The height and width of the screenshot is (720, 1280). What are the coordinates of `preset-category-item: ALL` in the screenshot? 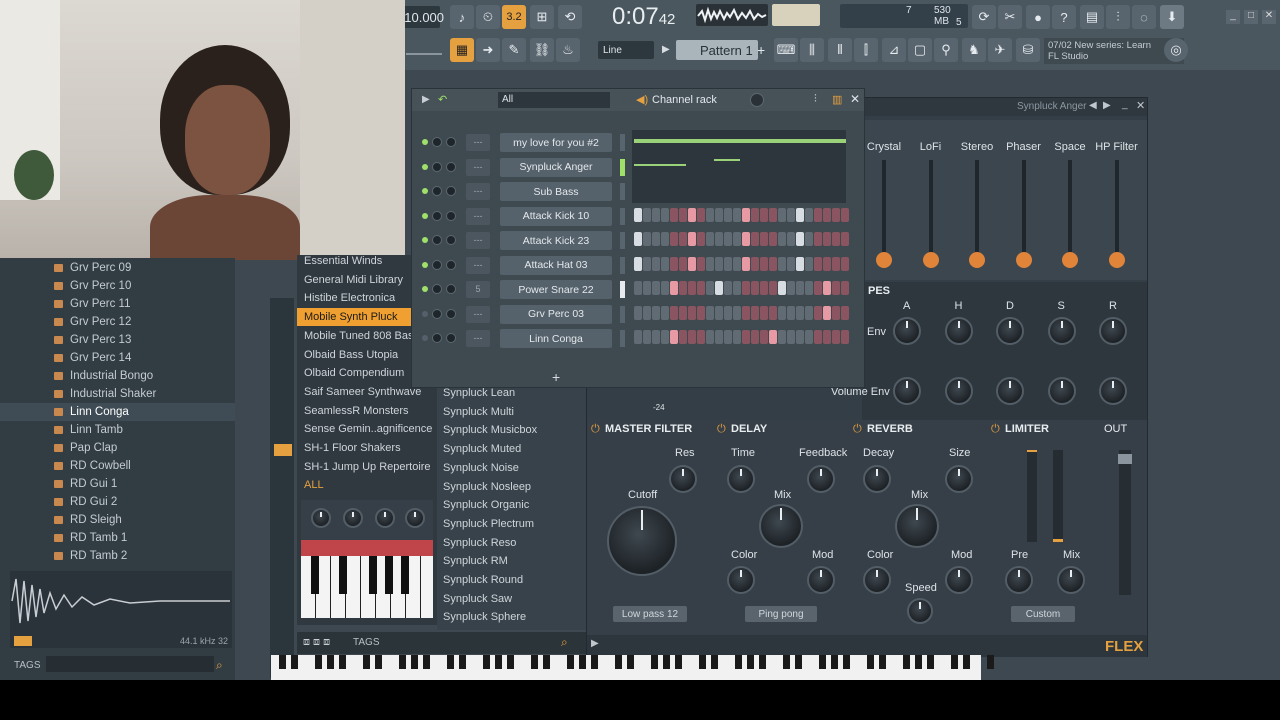 It's located at (367, 485).